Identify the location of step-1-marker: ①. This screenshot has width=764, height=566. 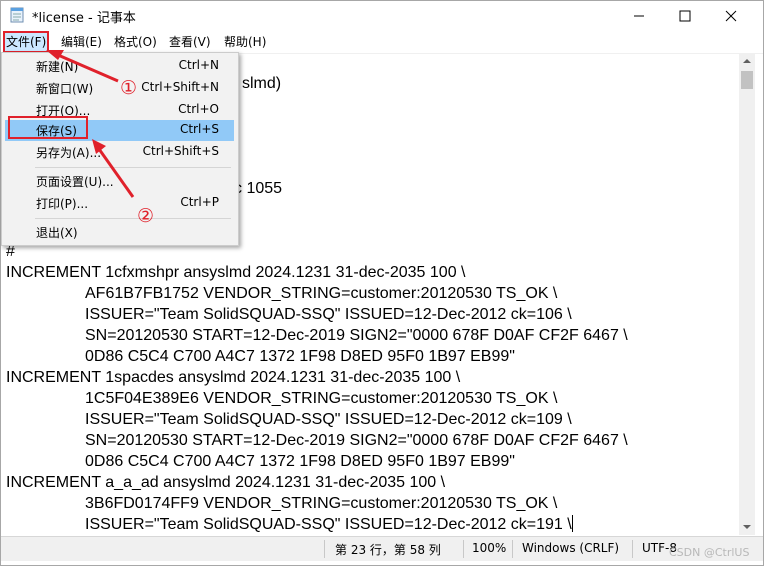
(129, 88).